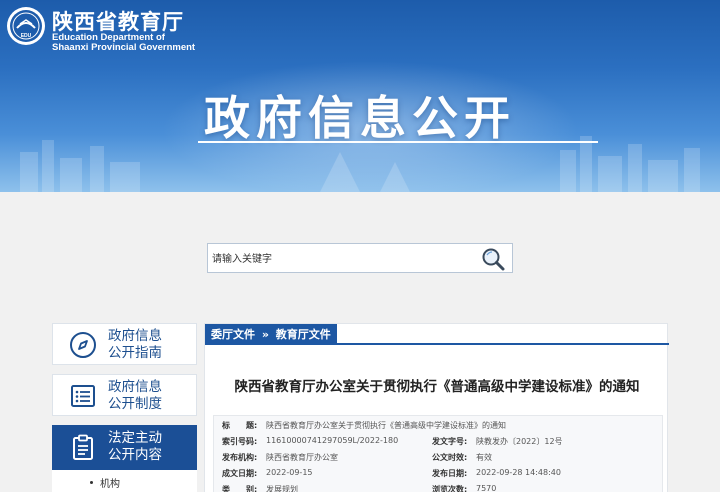 This screenshot has width=720, height=492. What do you see at coordinates (386, 425) in the screenshot?
I see `meta-value: 陕西省教育厅办公室关于贯彻执行《普通高级中学建设标准》的通知` at bounding box center [386, 425].